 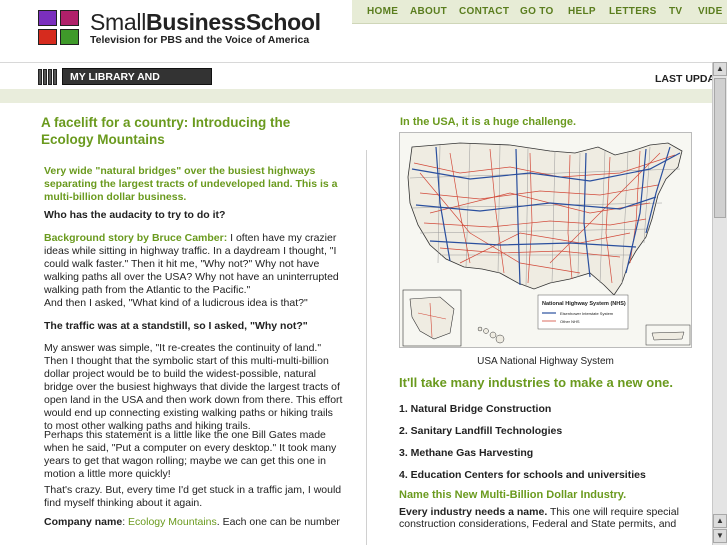 I want to click on last-update-label: LAST UPDA, so click(x=685, y=79).